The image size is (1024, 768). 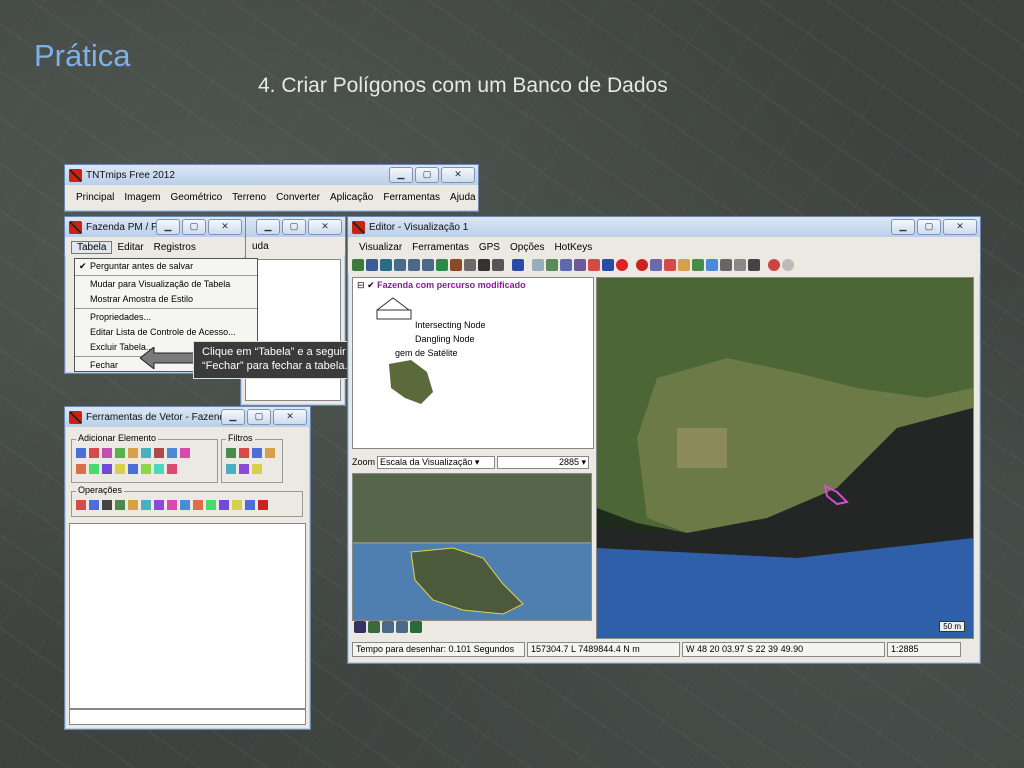 I want to click on main-window-titlebar: TNTmips Free 2012 ▁ ▢ ✕, so click(x=271, y=175).